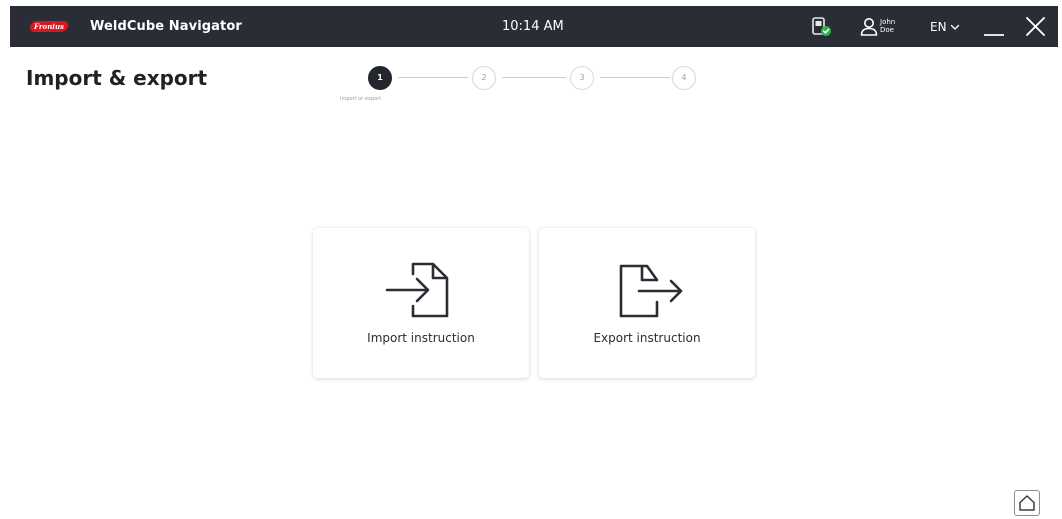 Image resolution: width=1062 pixels, height=519 pixels. What do you see at coordinates (651, 291) in the screenshot?
I see `file-export-icon` at bounding box center [651, 291].